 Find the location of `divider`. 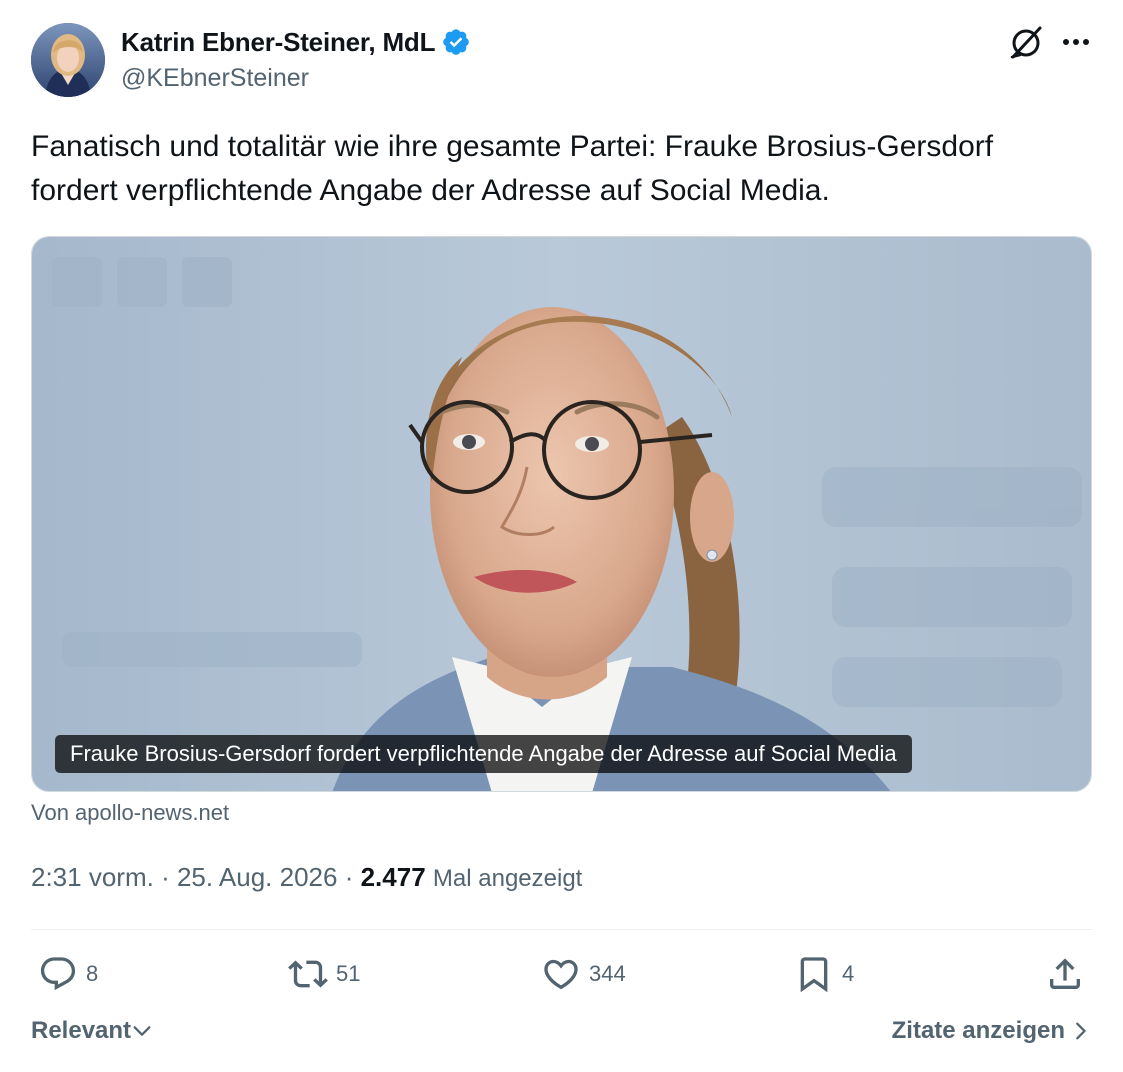

divider is located at coordinates (562, 929).